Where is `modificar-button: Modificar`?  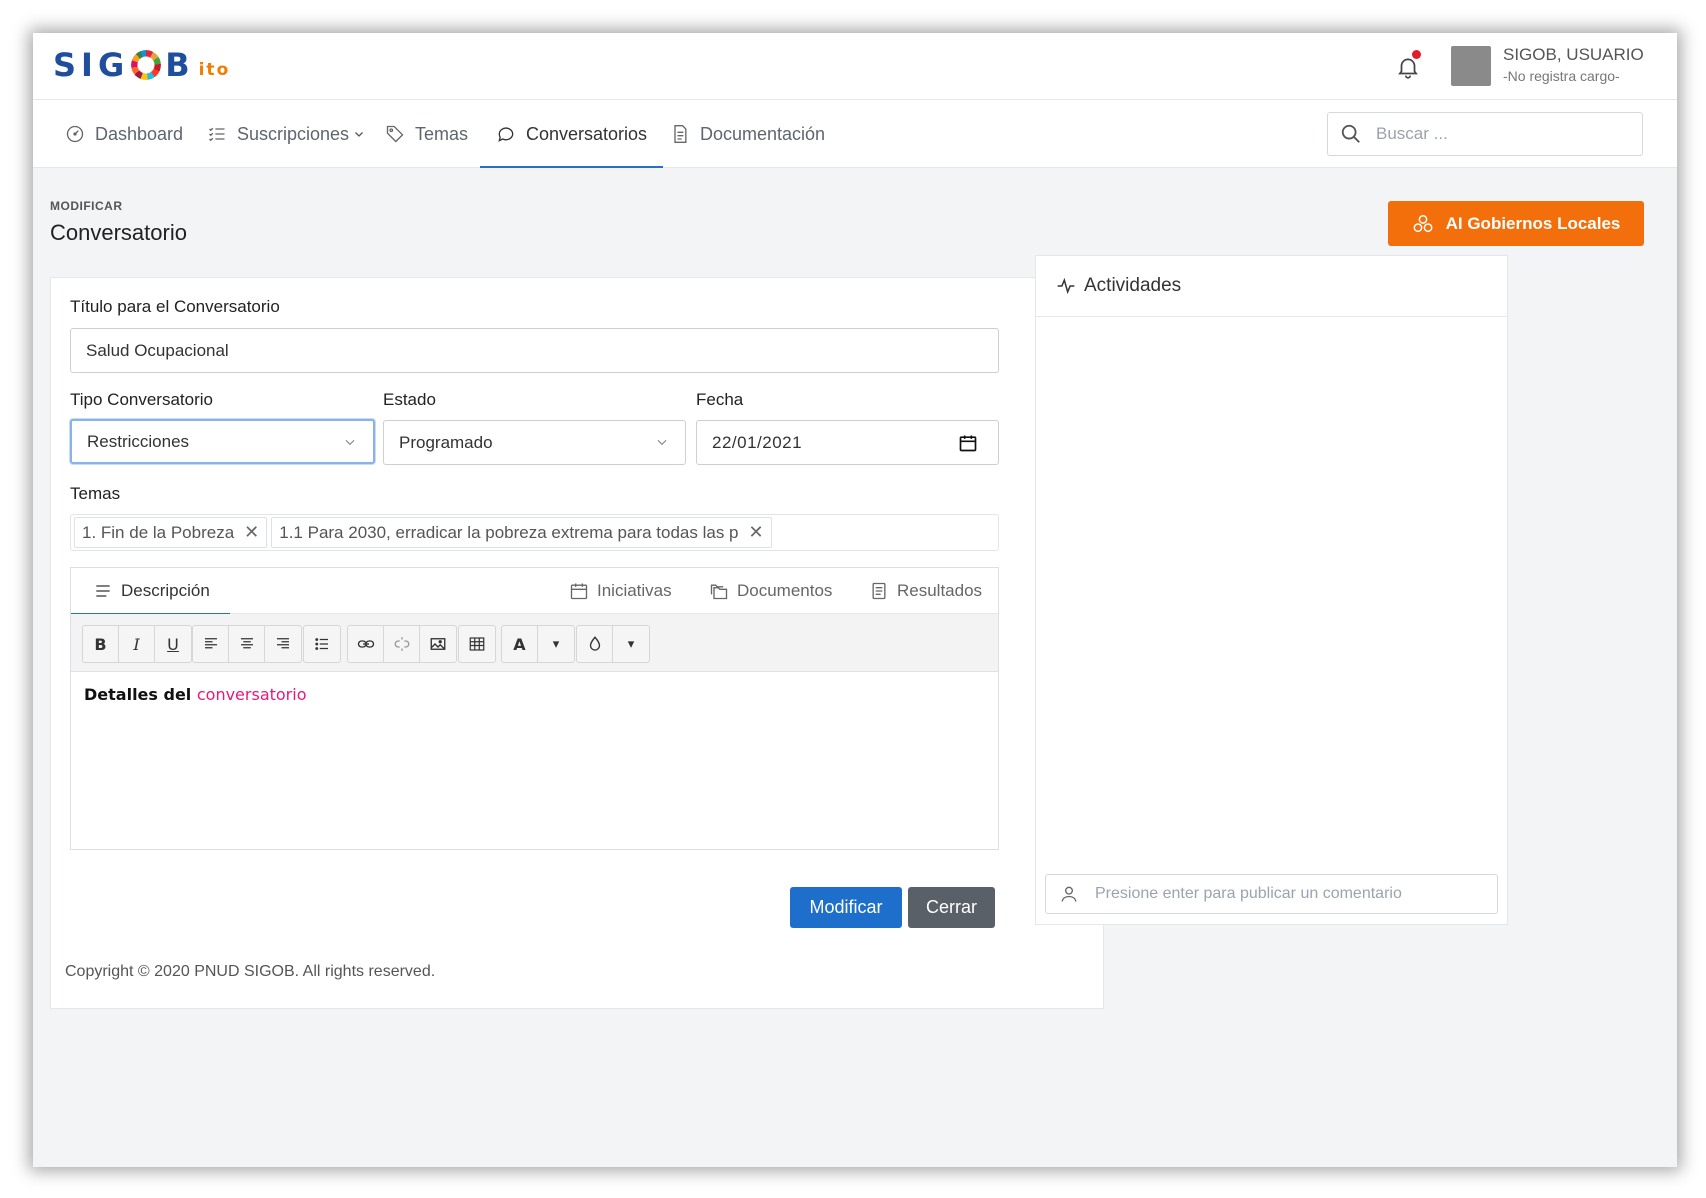 modificar-button: Modificar is located at coordinates (846, 907).